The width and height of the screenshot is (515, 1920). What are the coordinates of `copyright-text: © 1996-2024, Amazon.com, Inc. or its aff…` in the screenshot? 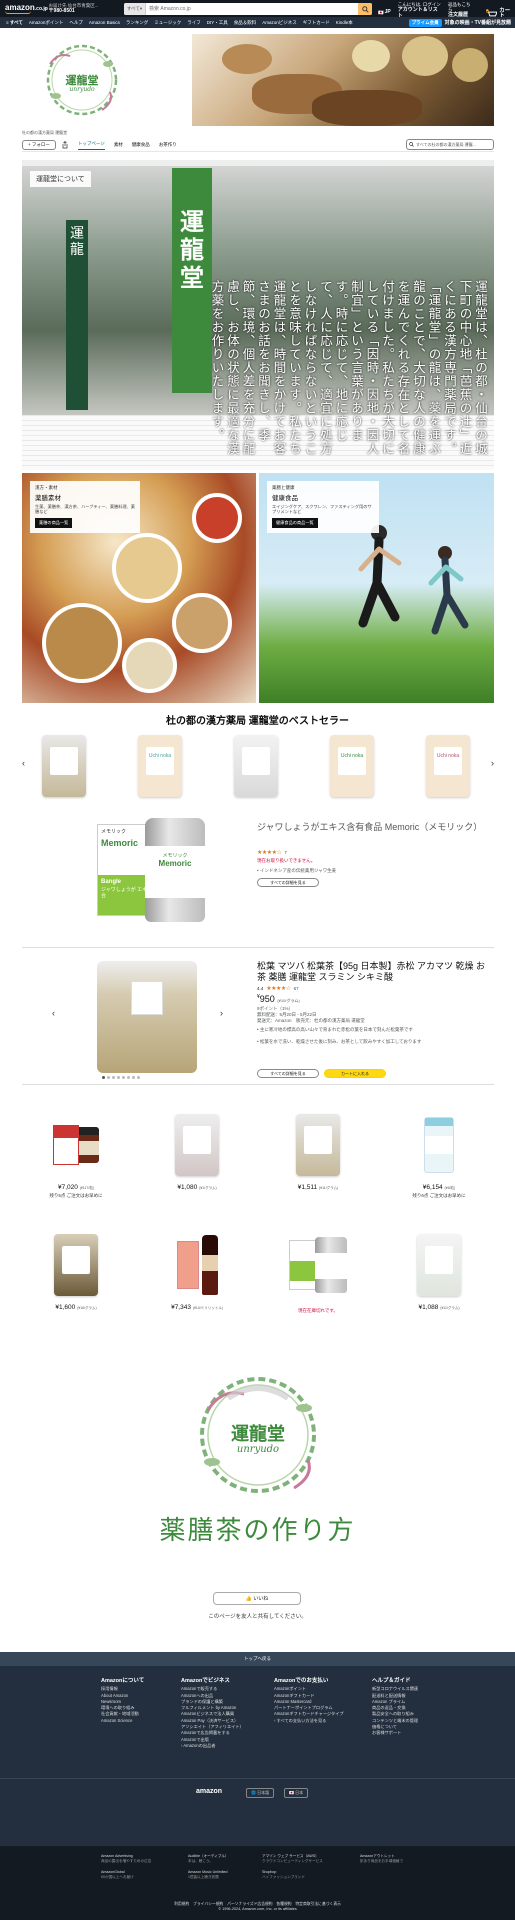 It's located at (257, 1909).